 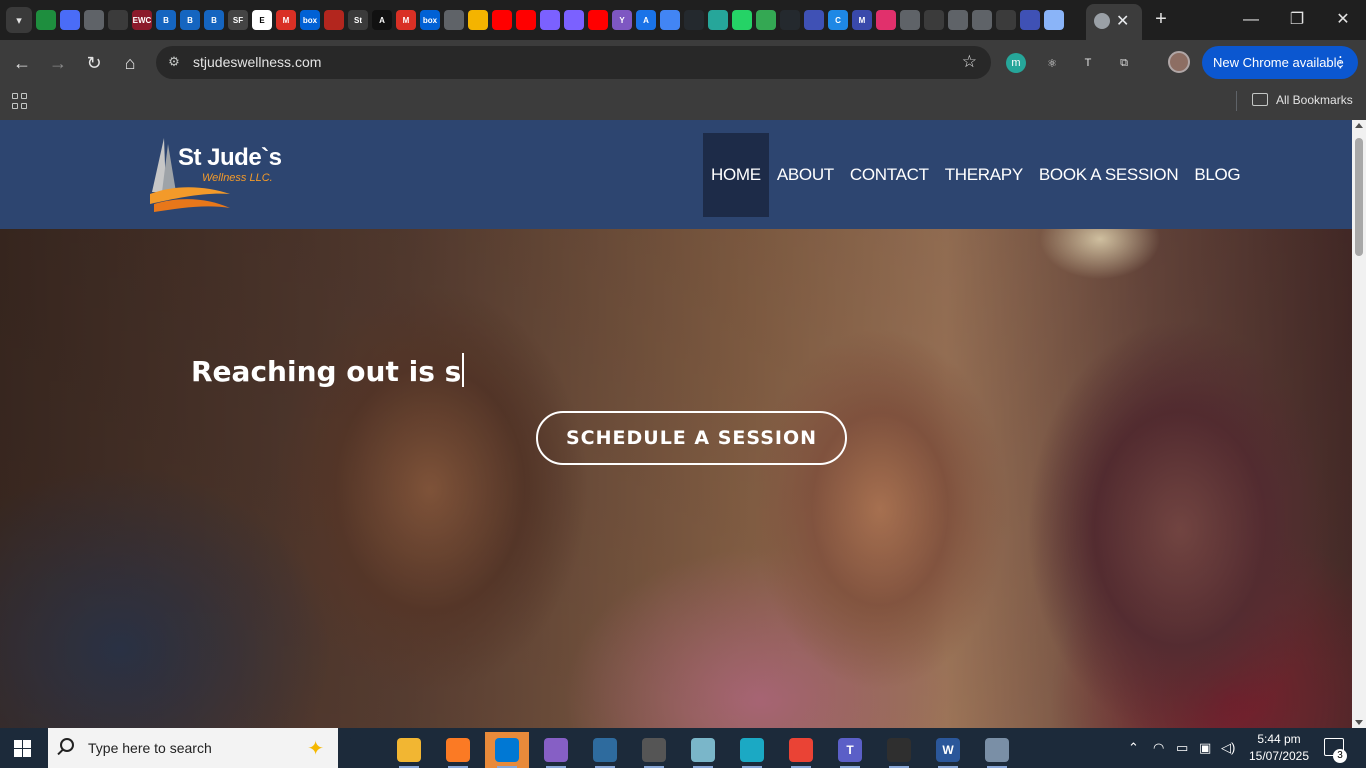 I want to click on folder-icon, so click(x=1260, y=99).